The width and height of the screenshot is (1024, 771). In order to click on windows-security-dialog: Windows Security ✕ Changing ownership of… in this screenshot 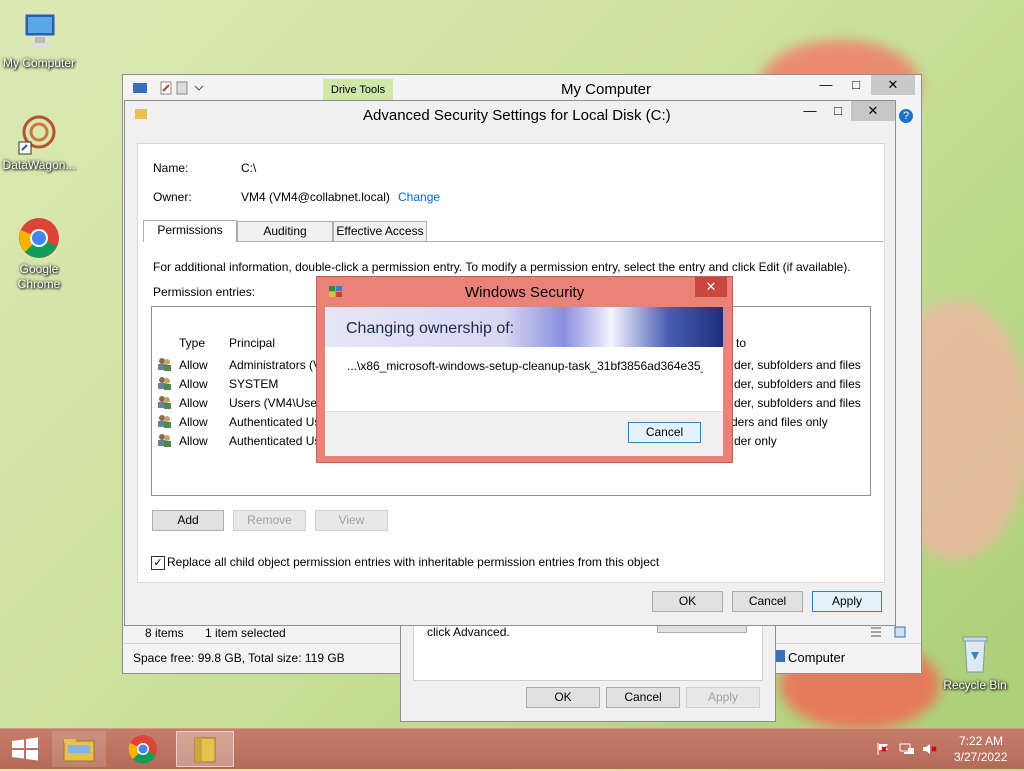, I will do `click(524, 369)`.